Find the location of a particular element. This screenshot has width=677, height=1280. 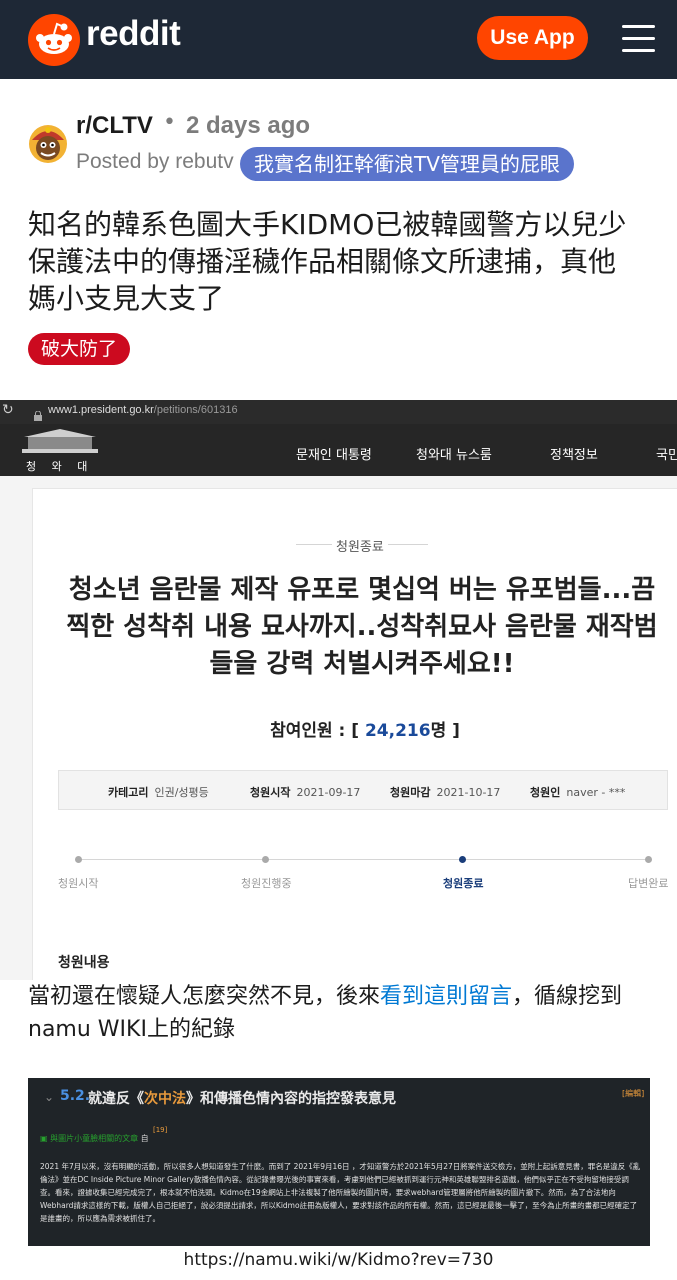

use-app-button: Use App is located at coordinates (532, 38).